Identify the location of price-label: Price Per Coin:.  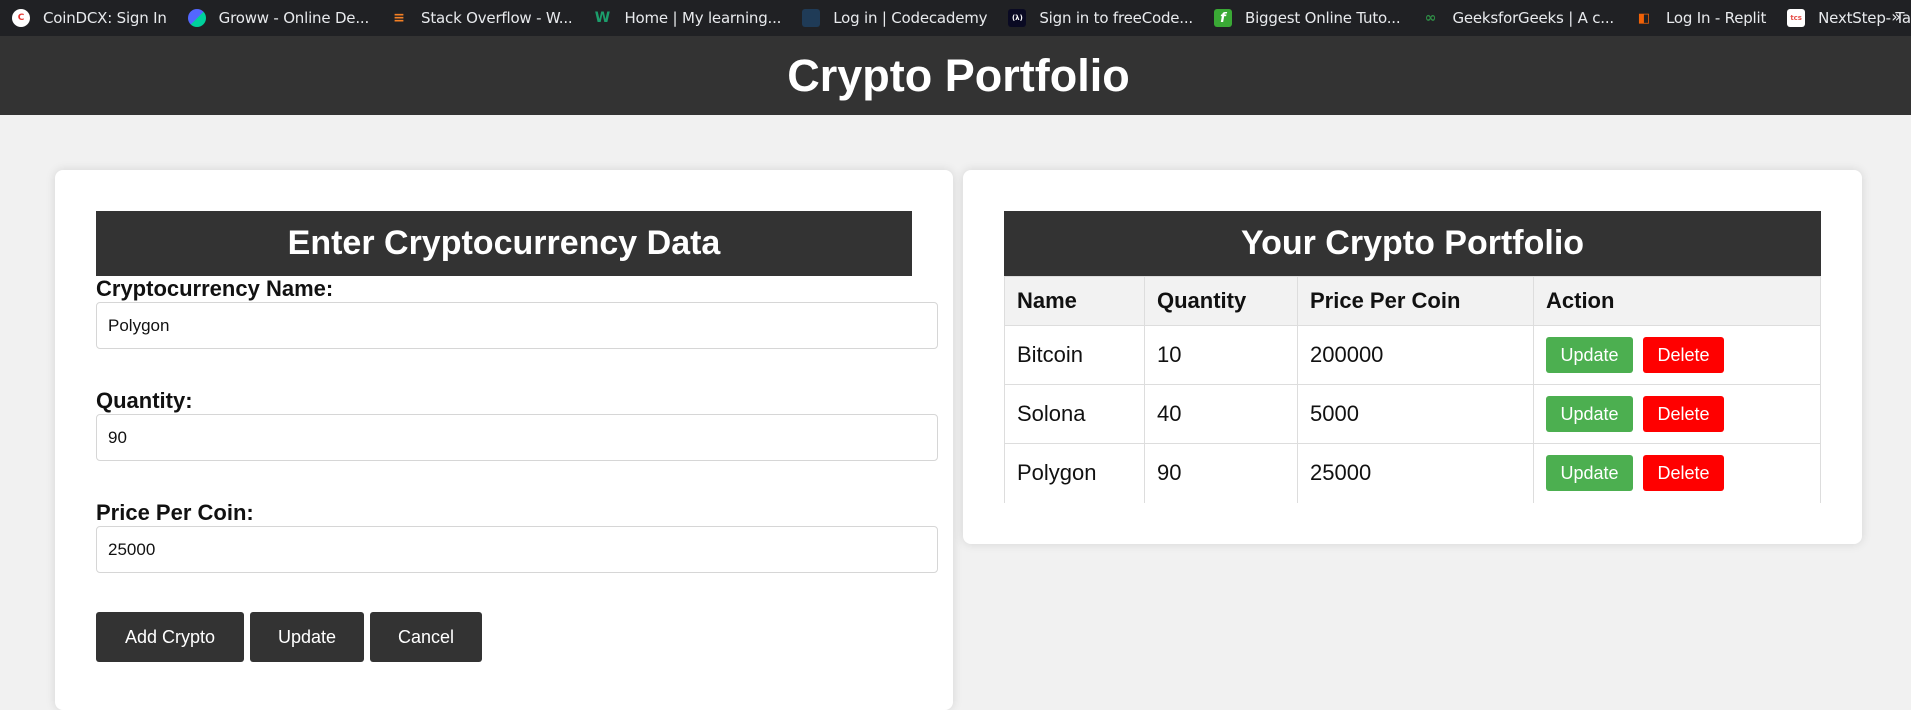
(175, 512).